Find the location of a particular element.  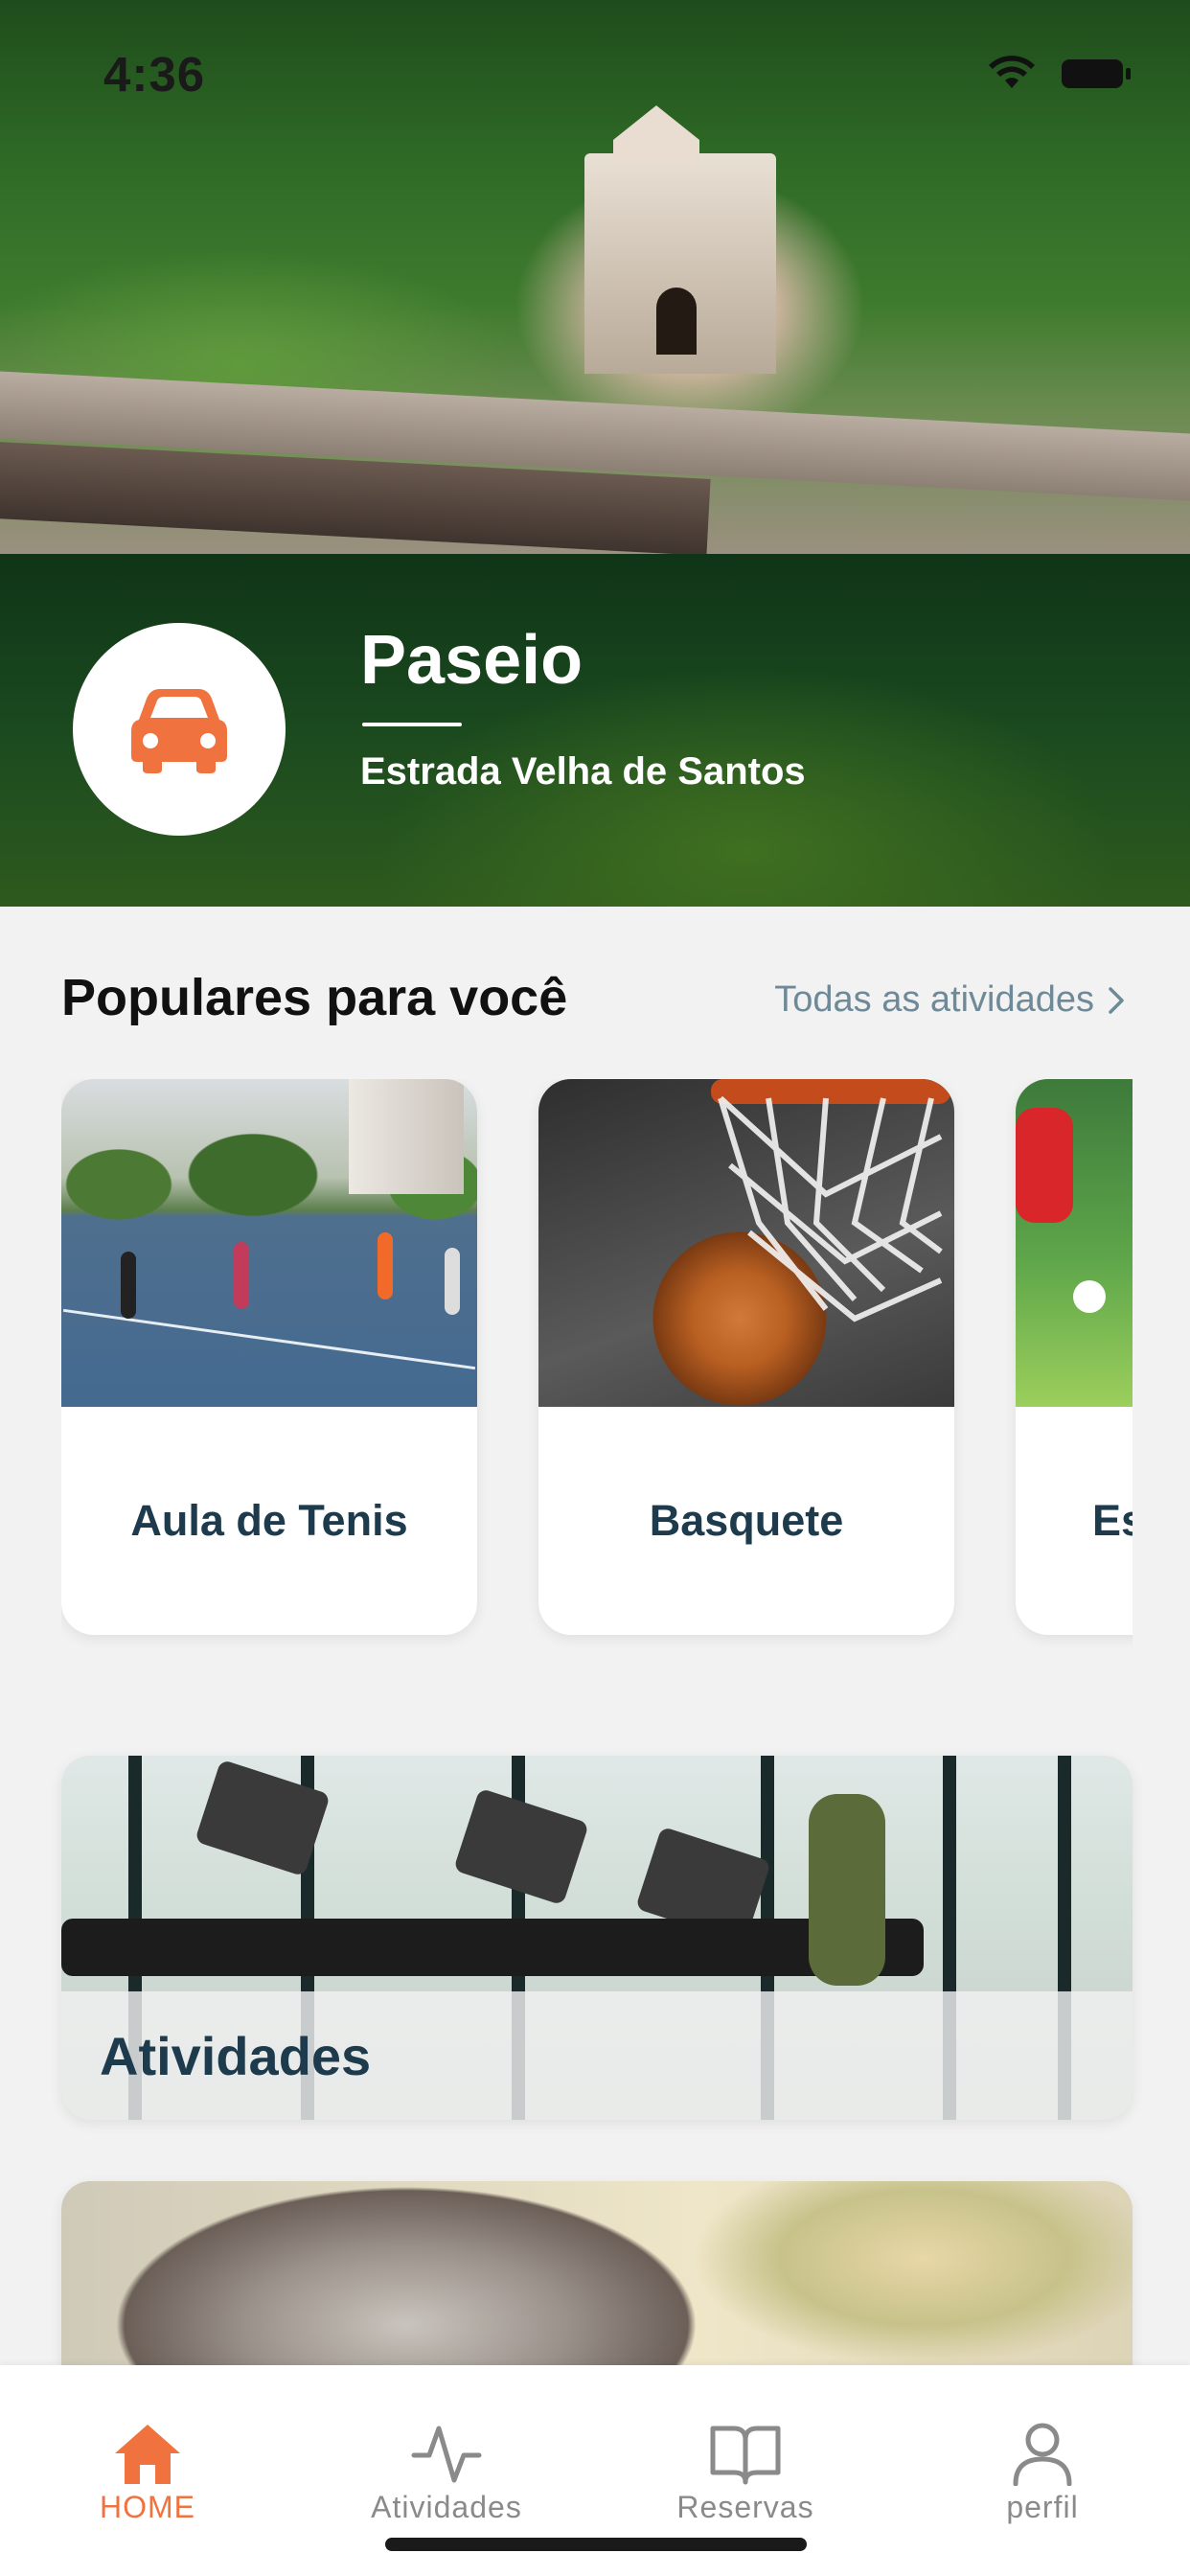

chevron-right-icon is located at coordinates (1116, 1000).